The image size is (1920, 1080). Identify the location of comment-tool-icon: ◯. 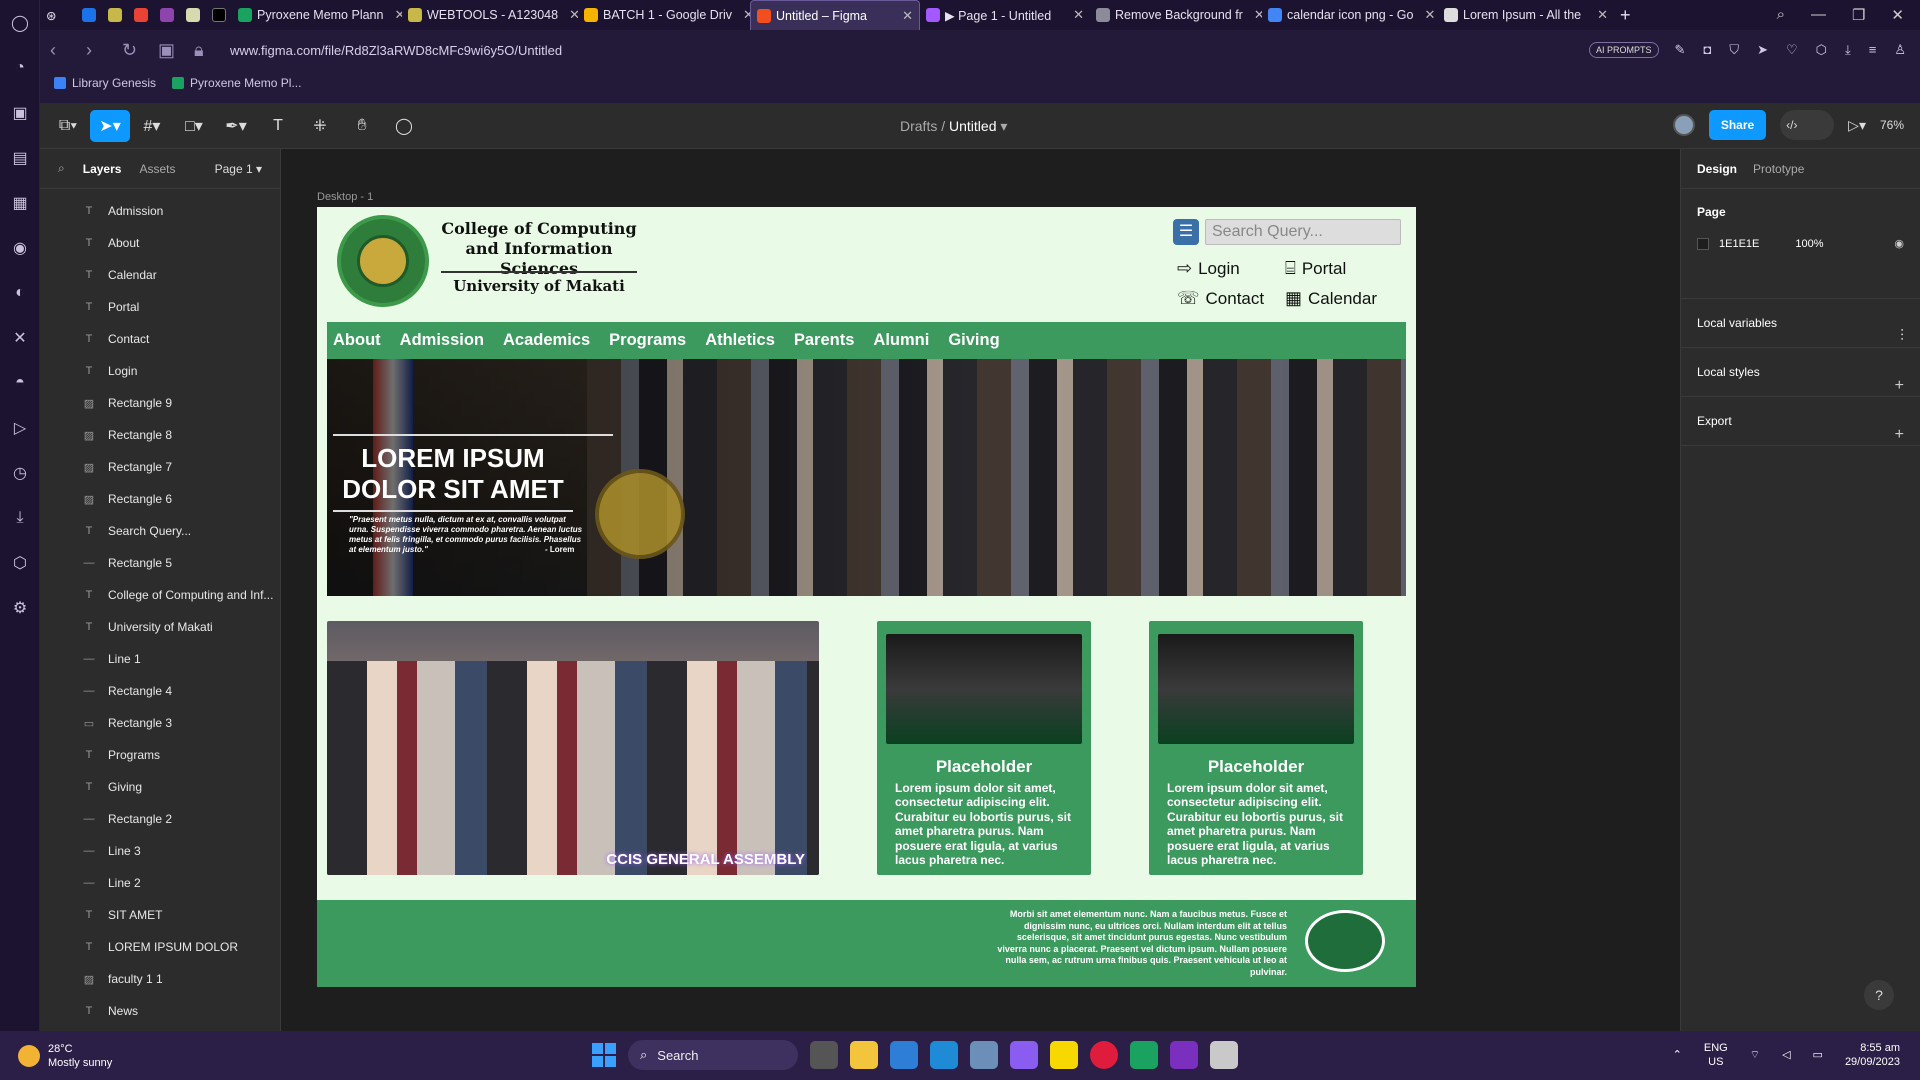
(404, 126).